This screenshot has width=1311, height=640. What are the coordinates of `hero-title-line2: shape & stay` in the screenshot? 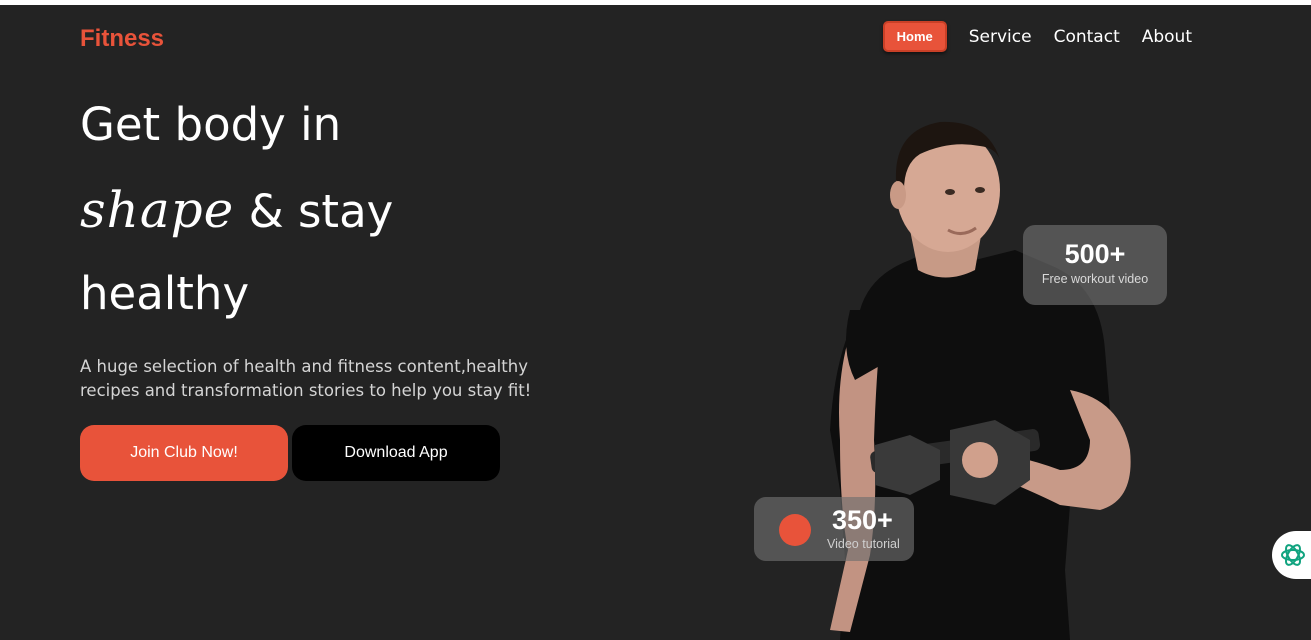 It's located at (236, 210).